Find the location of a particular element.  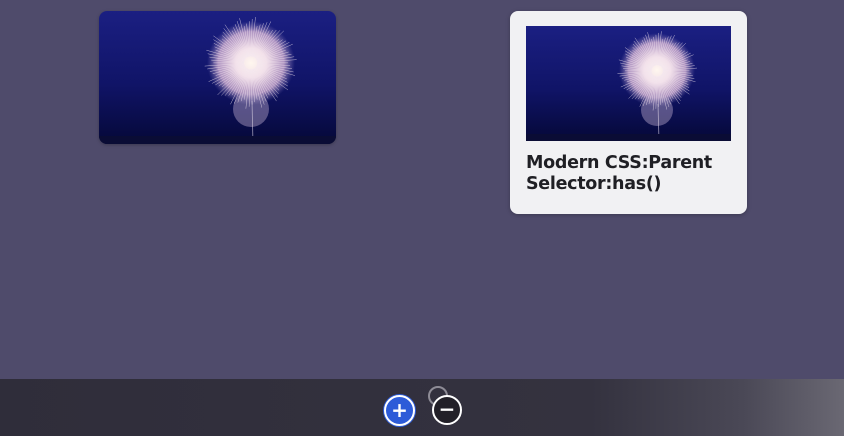

card-title: Modern CSS:Parent Selector:has() is located at coordinates (619, 173).